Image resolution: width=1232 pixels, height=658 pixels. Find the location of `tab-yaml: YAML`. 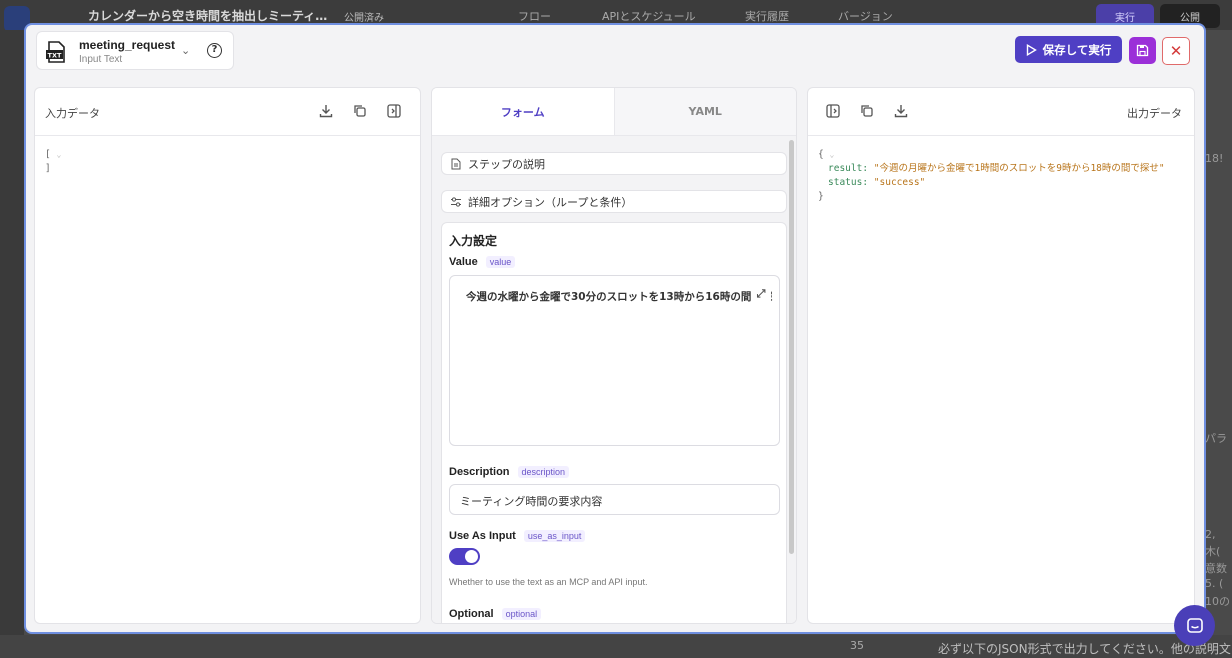

tab-yaml: YAML is located at coordinates (704, 111).